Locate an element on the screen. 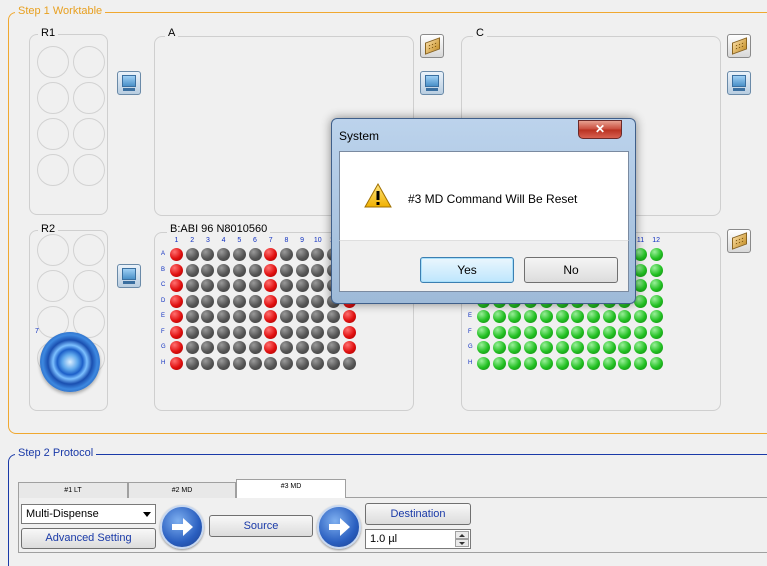 The width and height of the screenshot is (767, 566). reagent-reservoir-icon is located at coordinates (70, 362).